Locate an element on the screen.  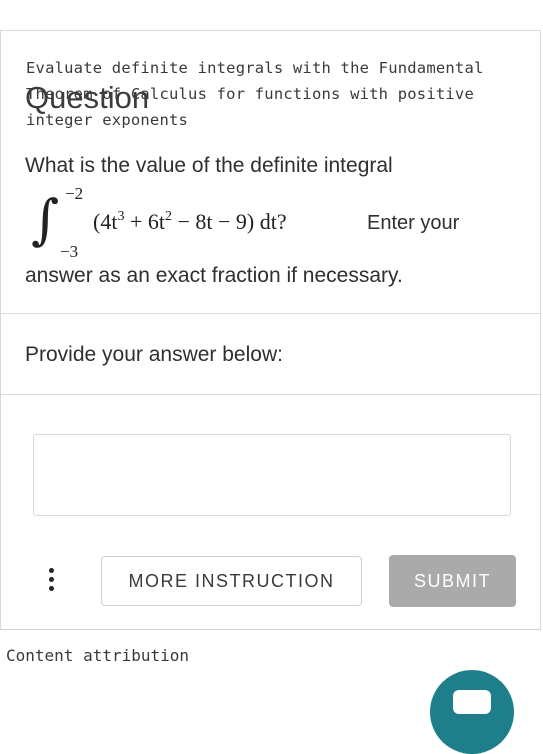
chat-icon is located at coordinates (472, 702).